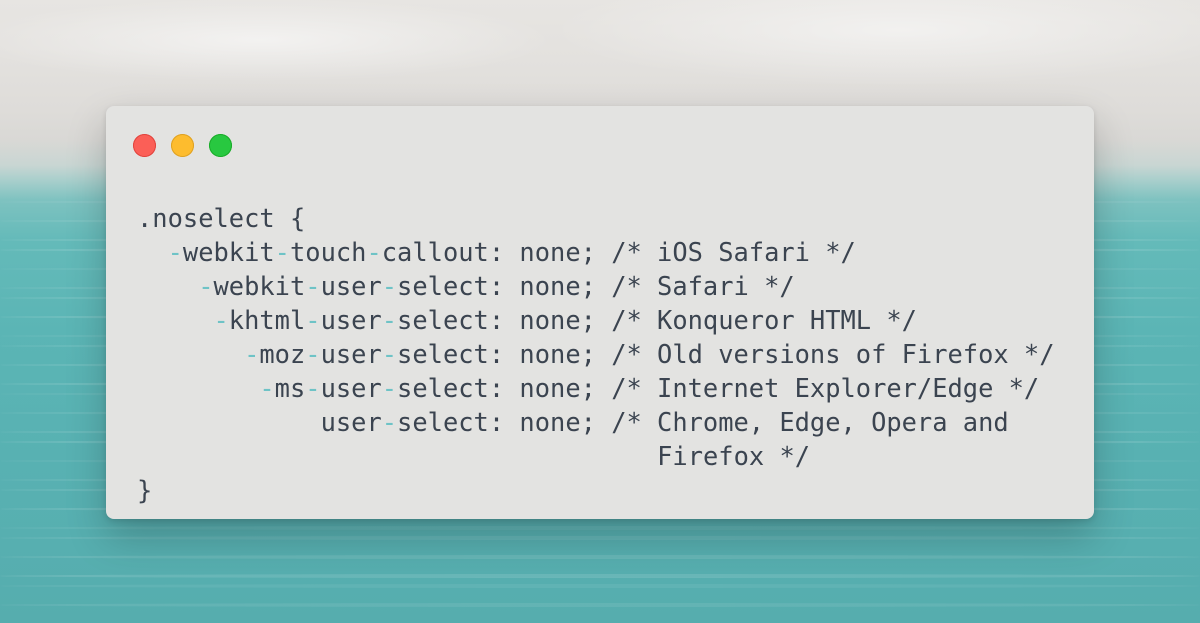  What do you see at coordinates (144, 145) in the screenshot?
I see `close-button` at bounding box center [144, 145].